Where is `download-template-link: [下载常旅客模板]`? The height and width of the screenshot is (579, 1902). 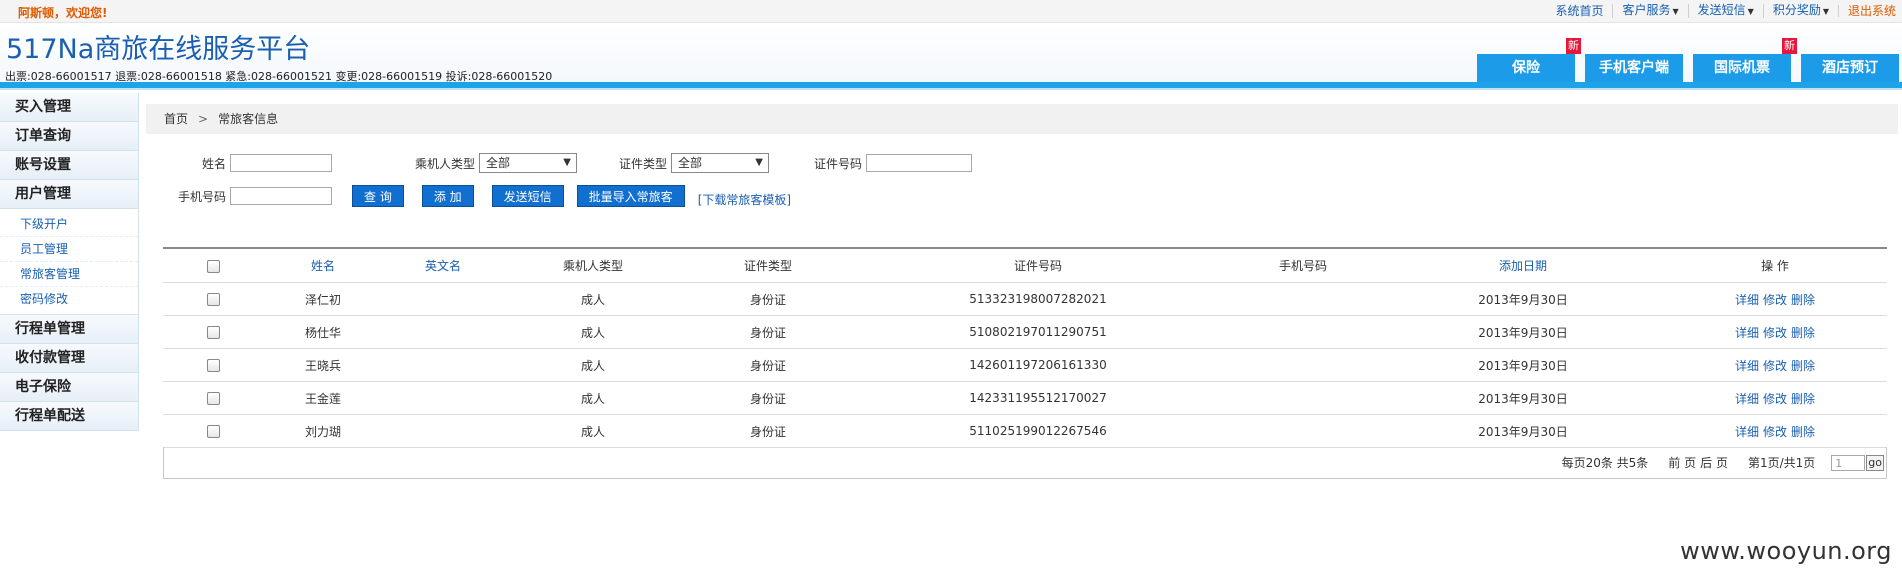
download-template-link: [下载常旅客模板] is located at coordinates (744, 199).